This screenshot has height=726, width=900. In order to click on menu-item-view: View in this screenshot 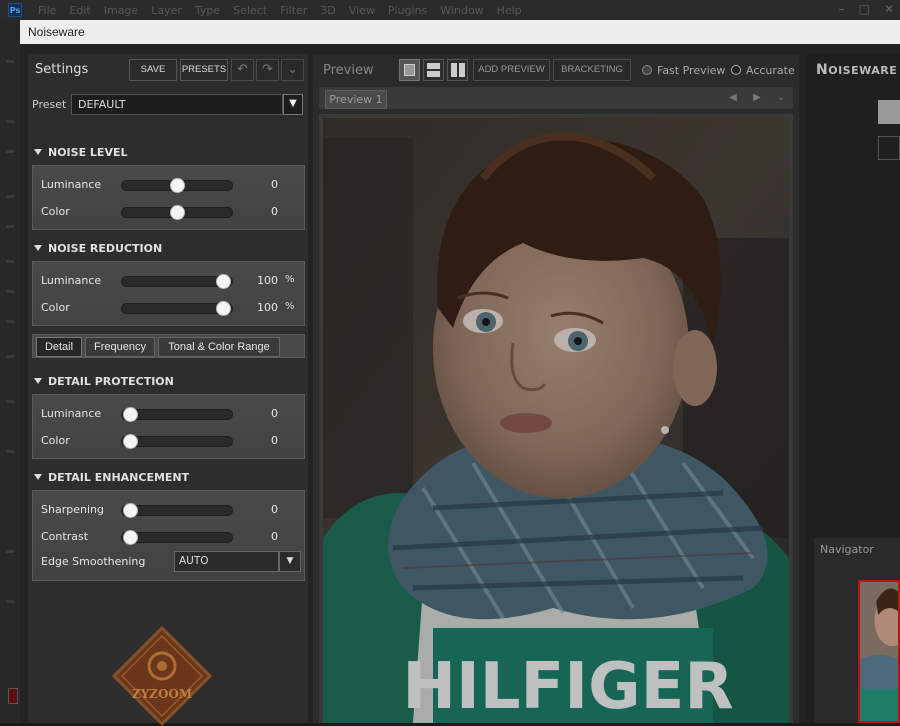, I will do `click(362, 10)`.